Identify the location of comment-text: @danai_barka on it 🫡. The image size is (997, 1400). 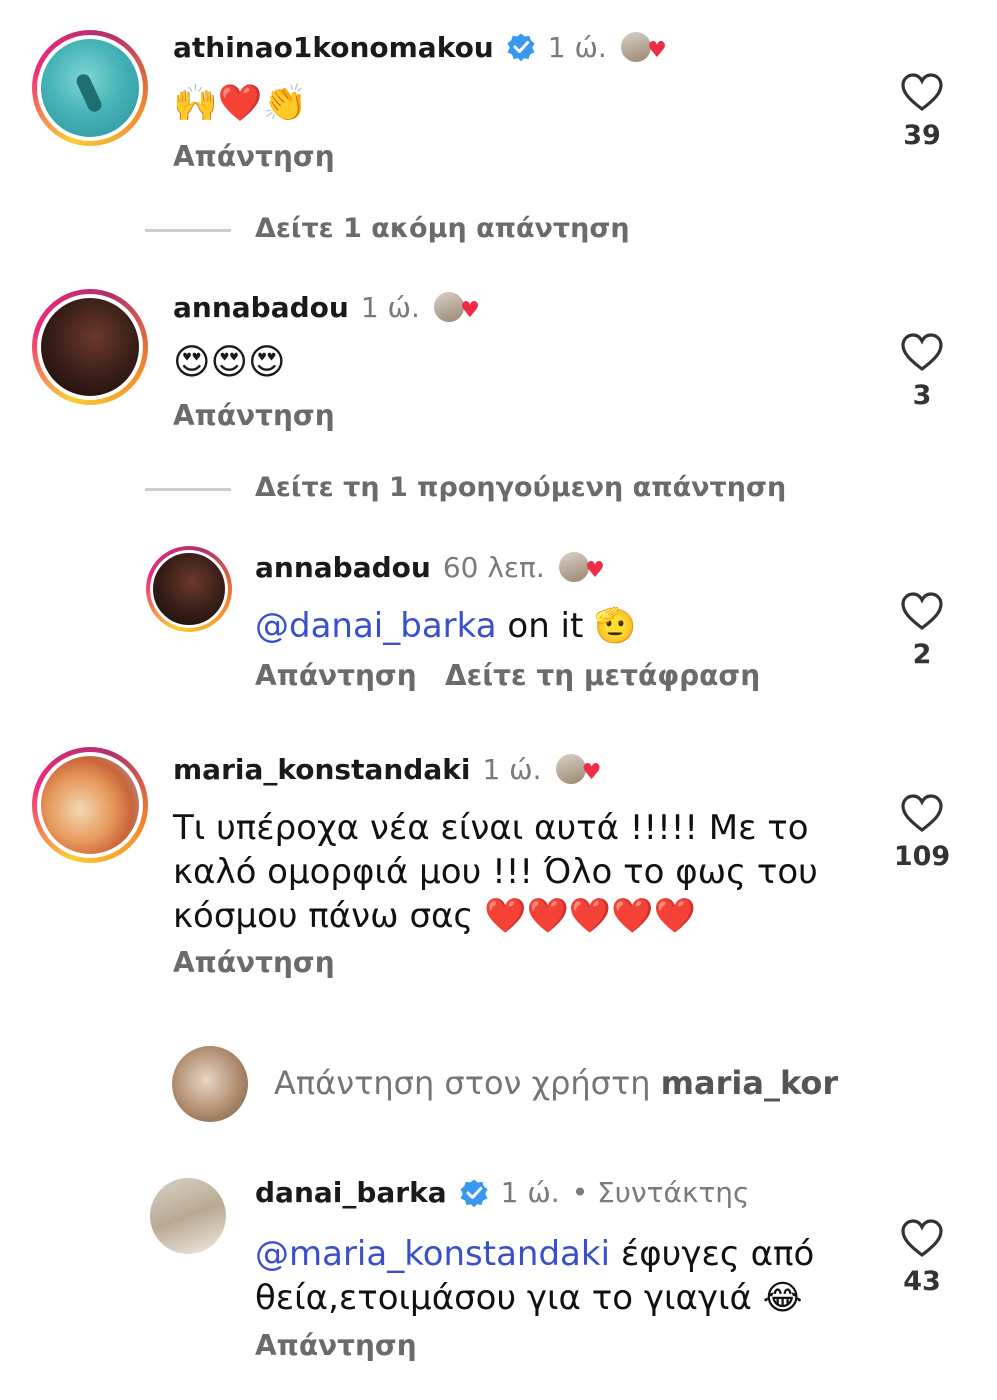
(446, 626).